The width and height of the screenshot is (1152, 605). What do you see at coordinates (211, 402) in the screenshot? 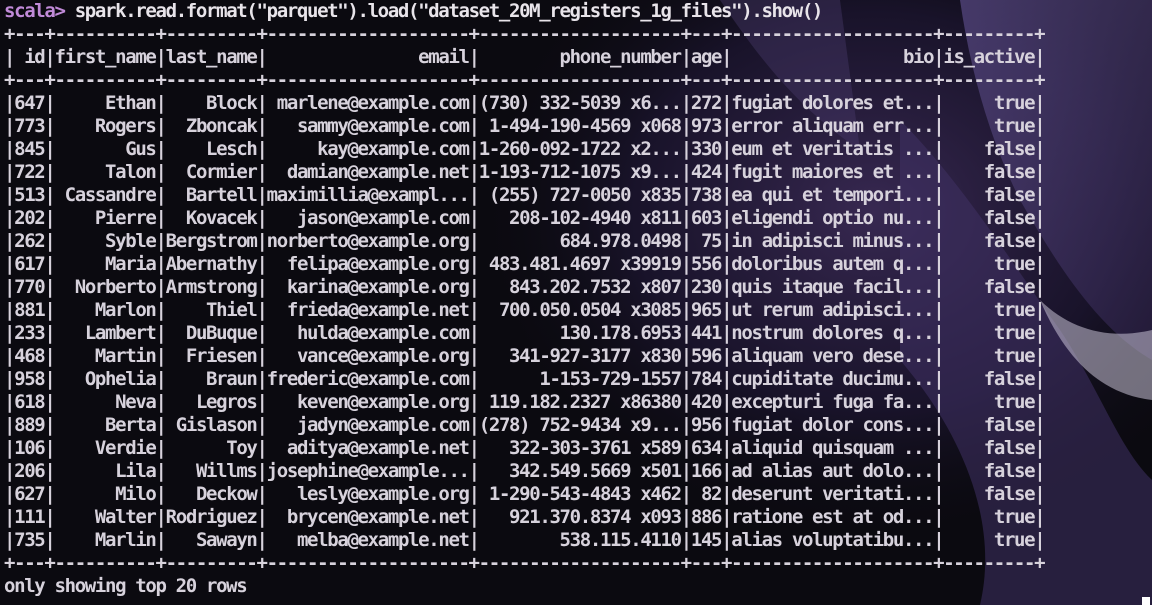
I see `table-cell: Legros` at bounding box center [211, 402].